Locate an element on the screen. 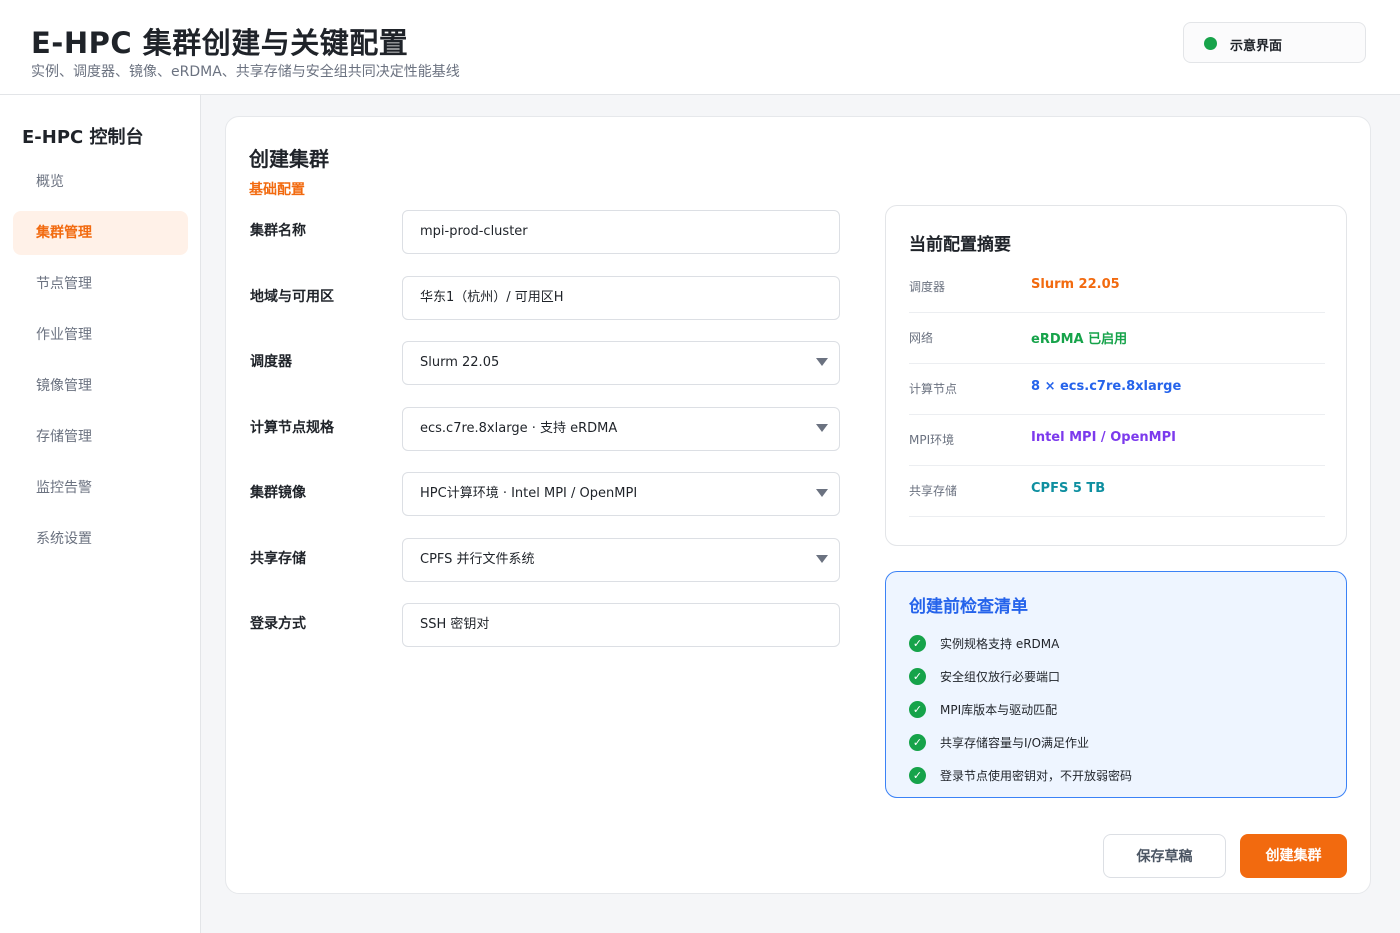 This screenshot has height=933, width=1400. node-spec-select: ecs.c7re.8xlarge · 支持 eRDMA is located at coordinates (621, 429).